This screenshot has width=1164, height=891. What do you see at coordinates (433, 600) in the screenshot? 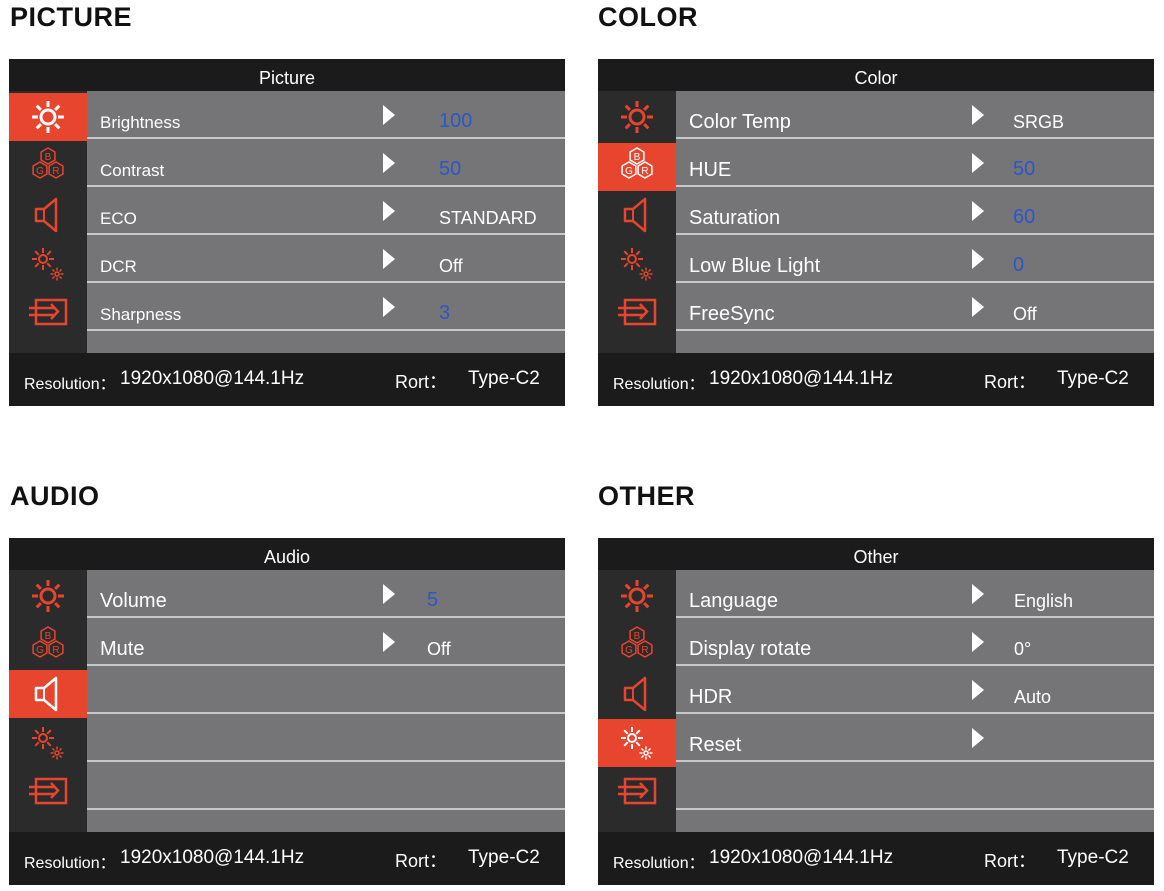
I see `menu-row-value: 5` at bounding box center [433, 600].